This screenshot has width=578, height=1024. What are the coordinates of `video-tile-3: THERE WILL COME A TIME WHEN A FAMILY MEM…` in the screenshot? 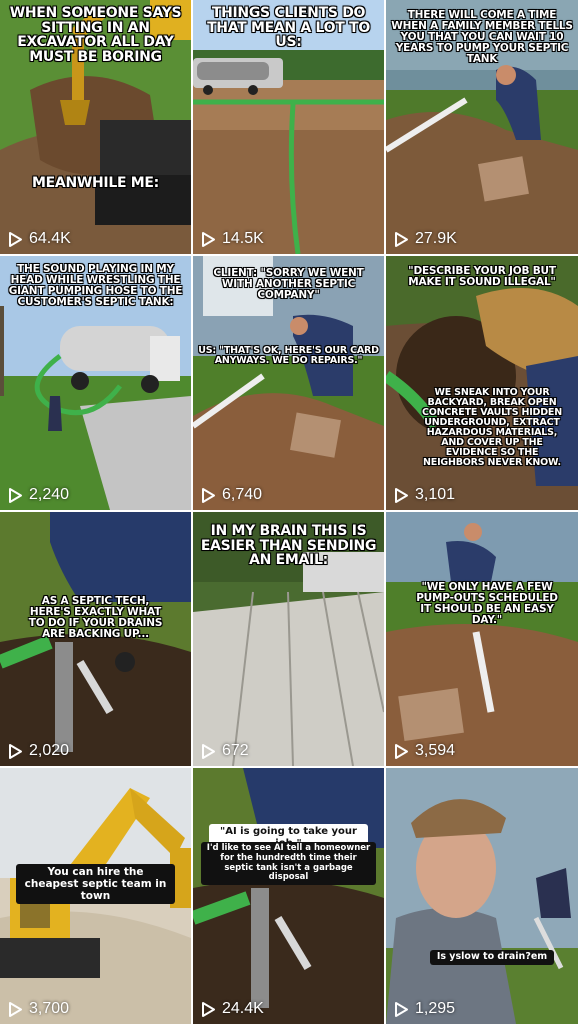 It's located at (482, 127).